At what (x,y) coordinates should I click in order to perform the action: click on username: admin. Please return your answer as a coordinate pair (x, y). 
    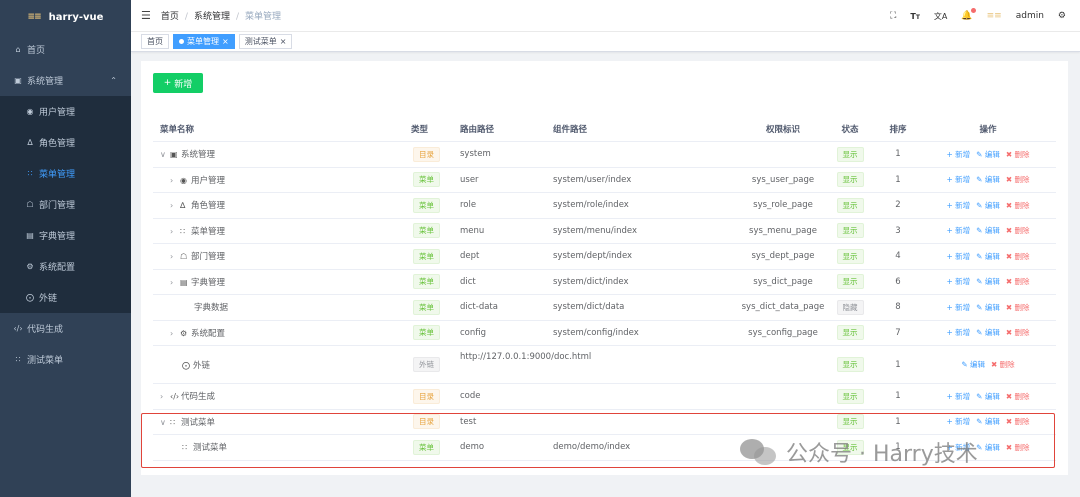
    Looking at the image, I should click on (1030, 16).